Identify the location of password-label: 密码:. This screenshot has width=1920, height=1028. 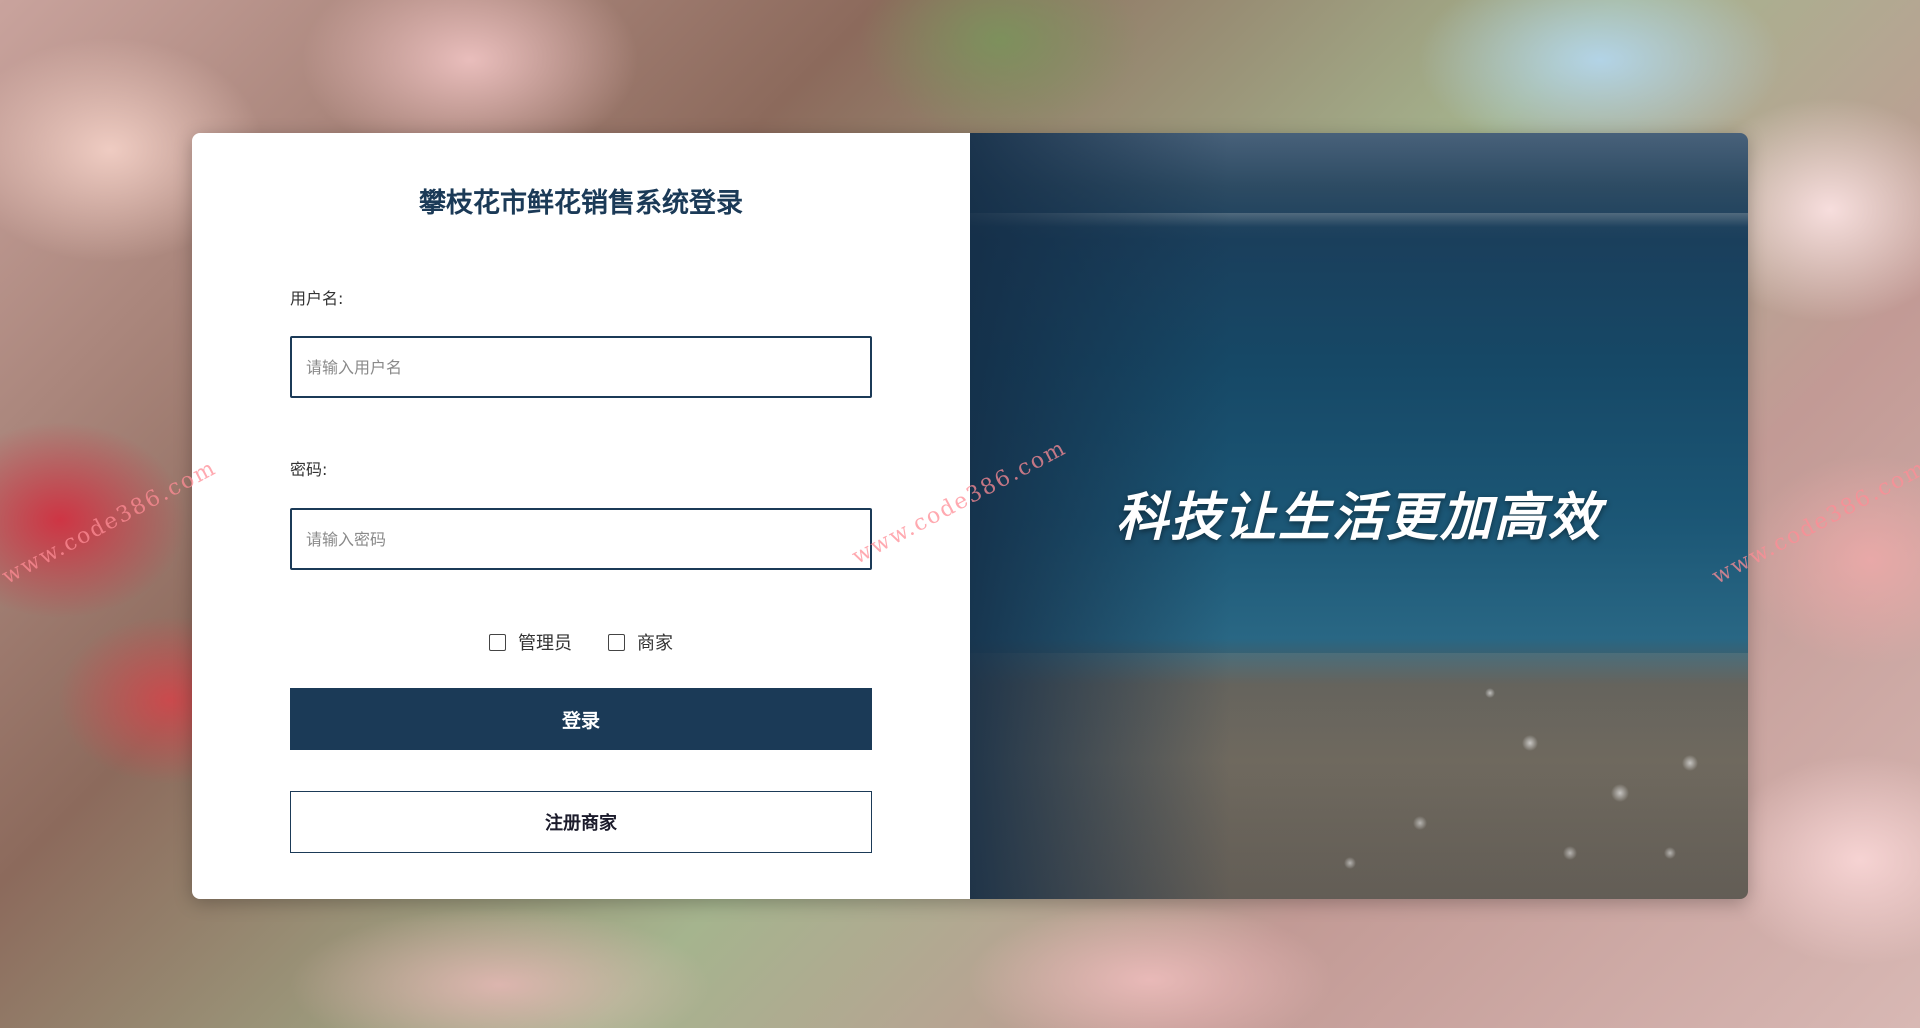
(309, 469).